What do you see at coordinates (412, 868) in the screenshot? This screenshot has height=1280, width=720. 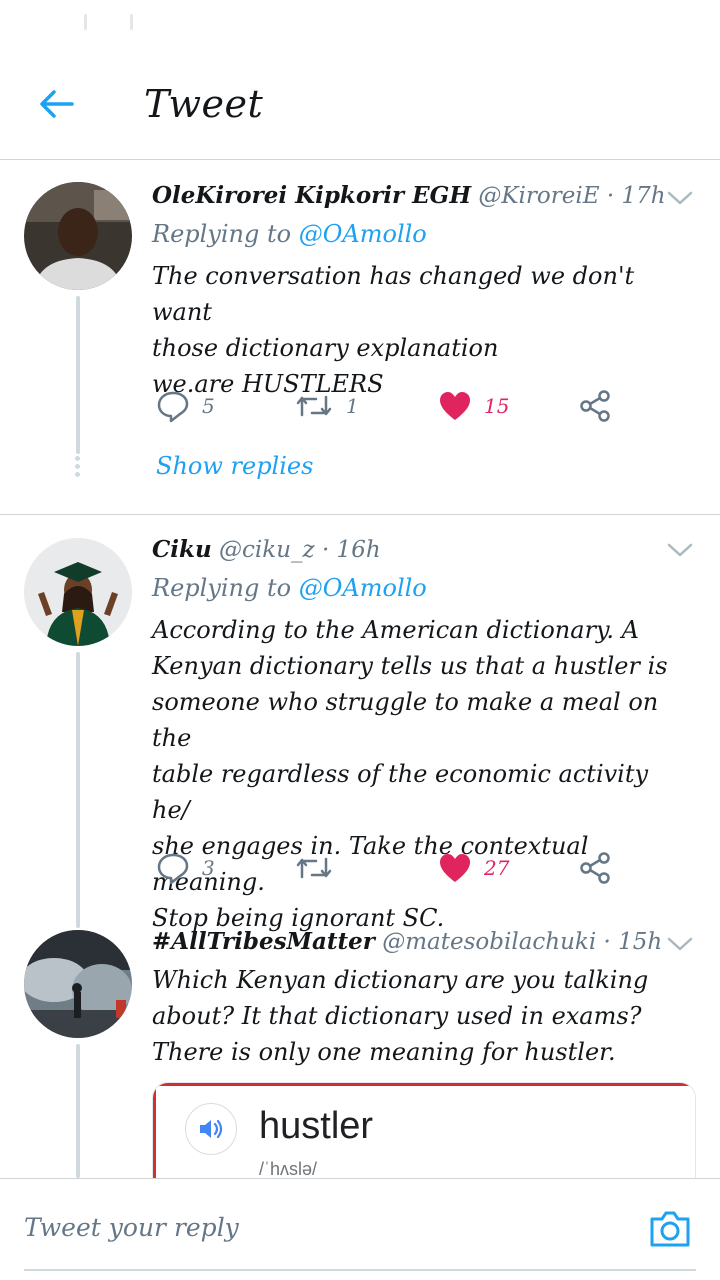 I see `tweet-actions: 3 27` at bounding box center [412, 868].